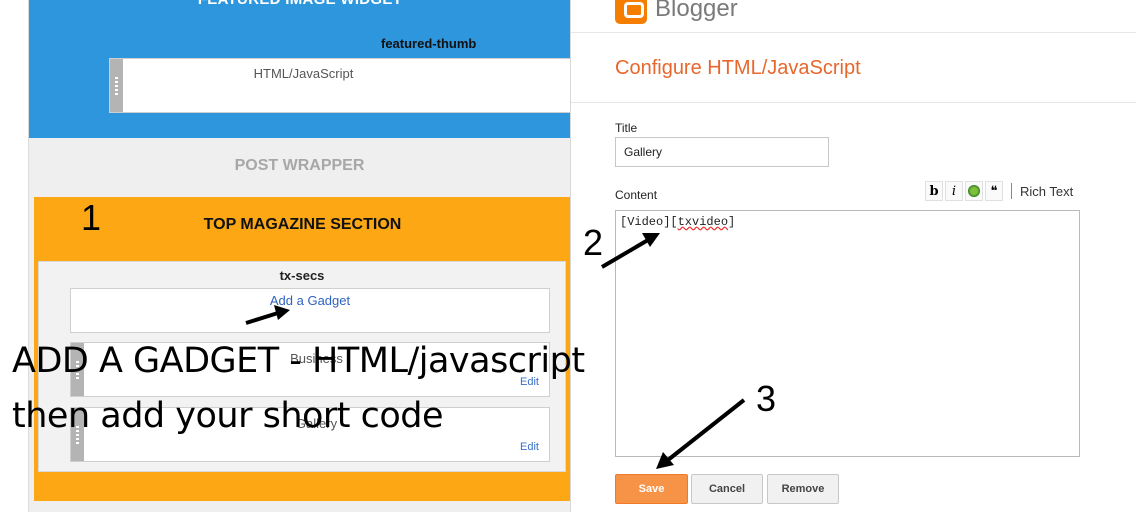 The image size is (1136, 512). What do you see at coordinates (116, 85) in the screenshot?
I see `drag-handle` at bounding box center [116, 85].